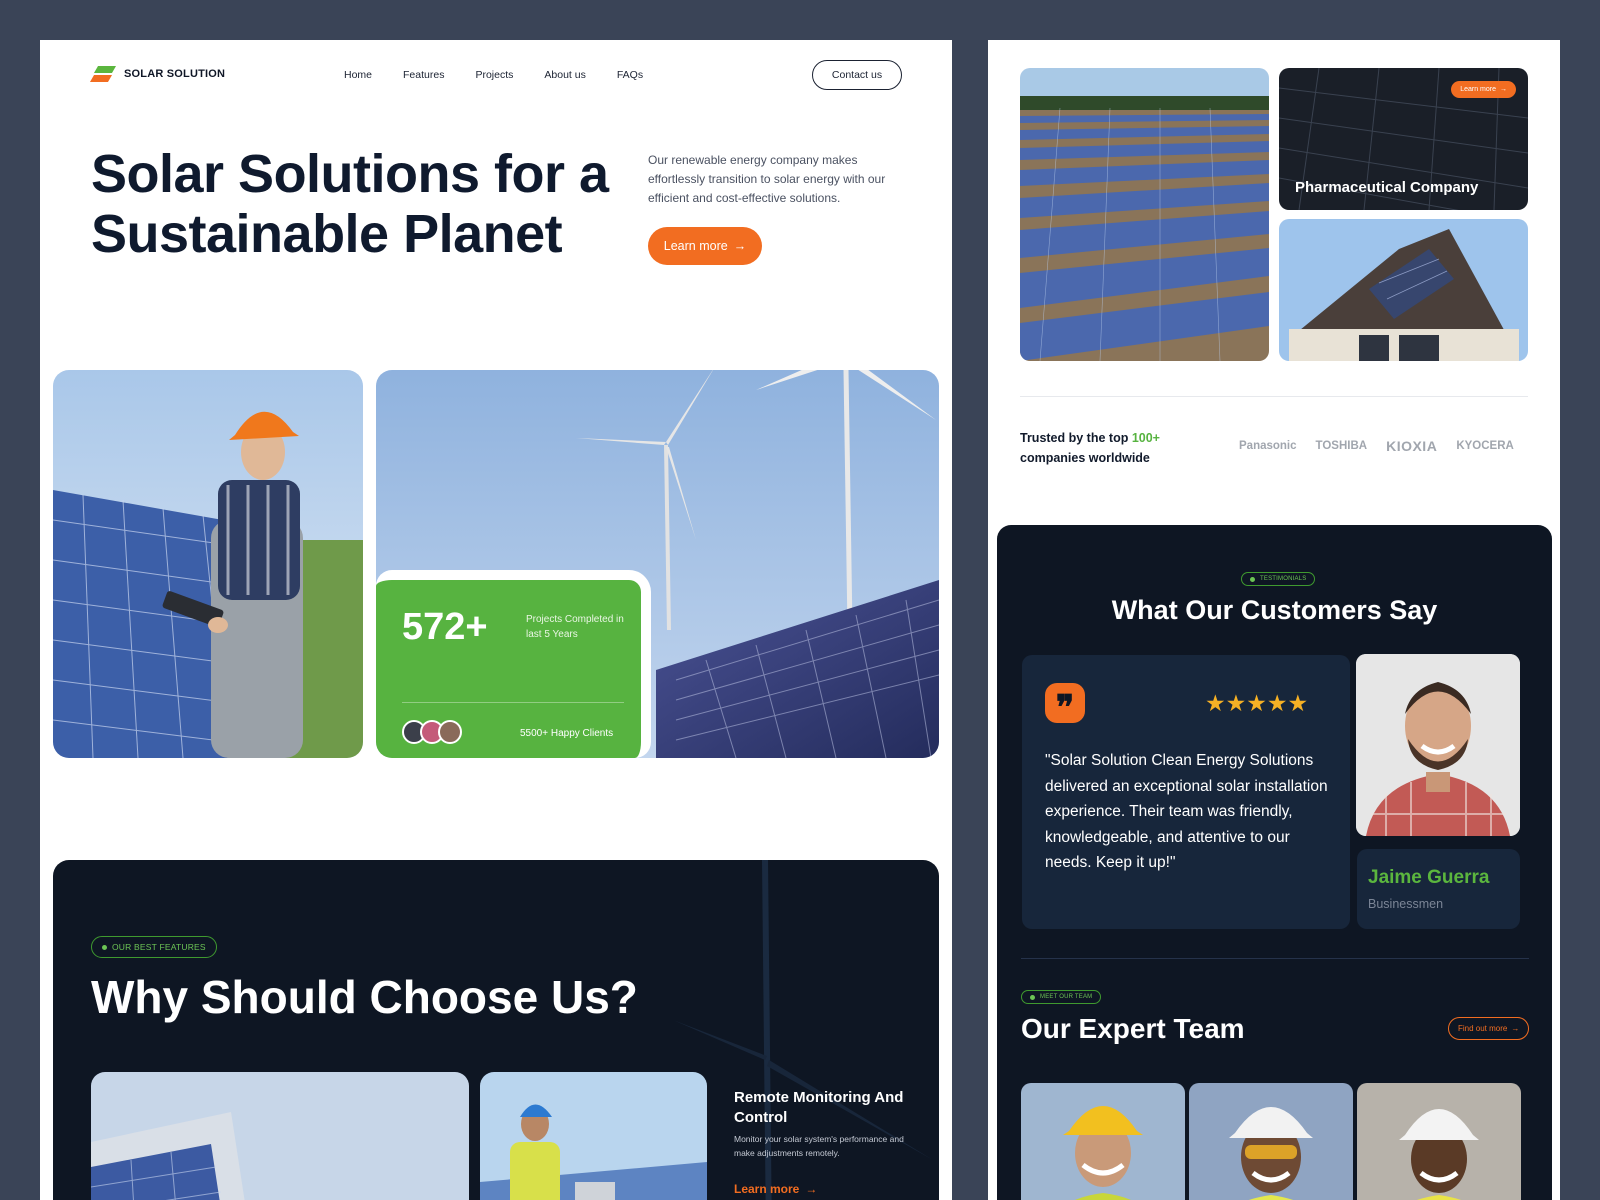 The width and height of the screenshot is (1600, 1200). I want to click on nav-about: About us, so click(564, 75).